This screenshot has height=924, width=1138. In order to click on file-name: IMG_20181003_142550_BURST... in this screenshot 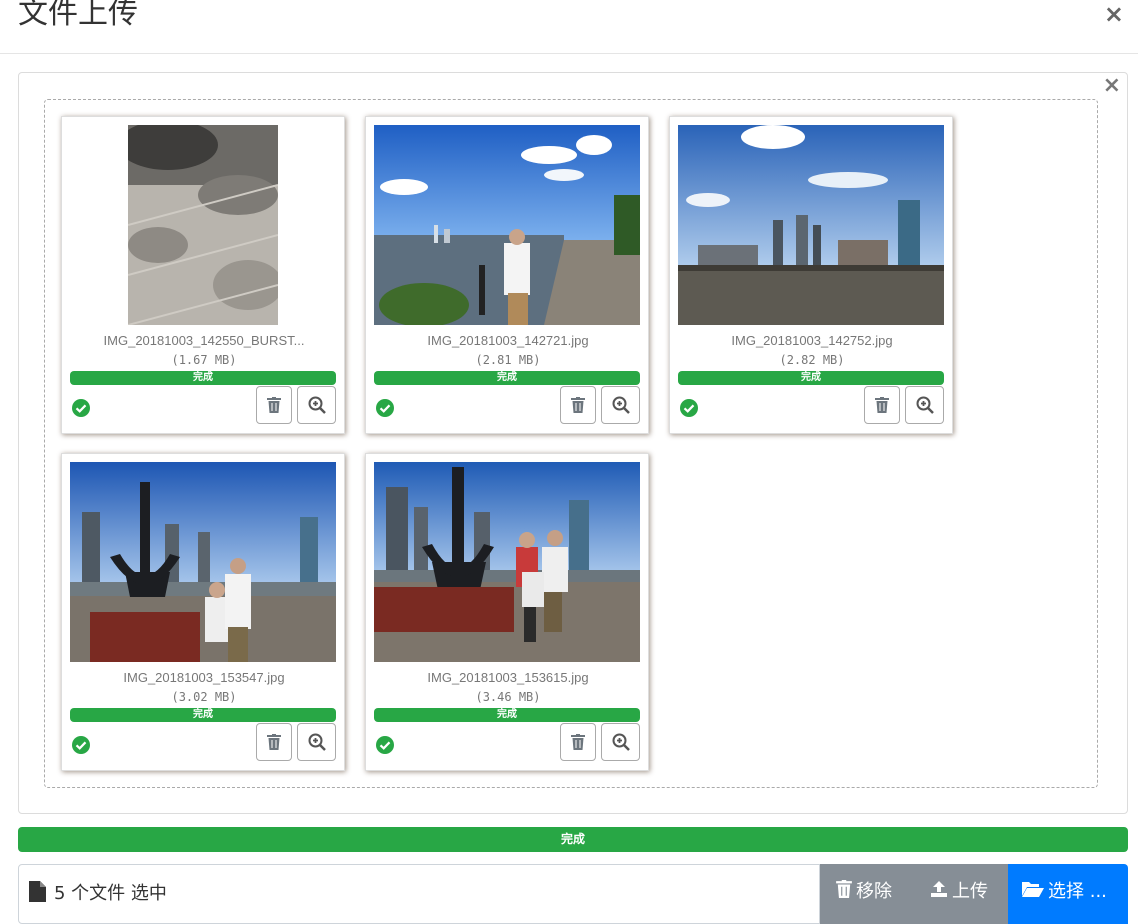, I will do `click(204, 340)`.